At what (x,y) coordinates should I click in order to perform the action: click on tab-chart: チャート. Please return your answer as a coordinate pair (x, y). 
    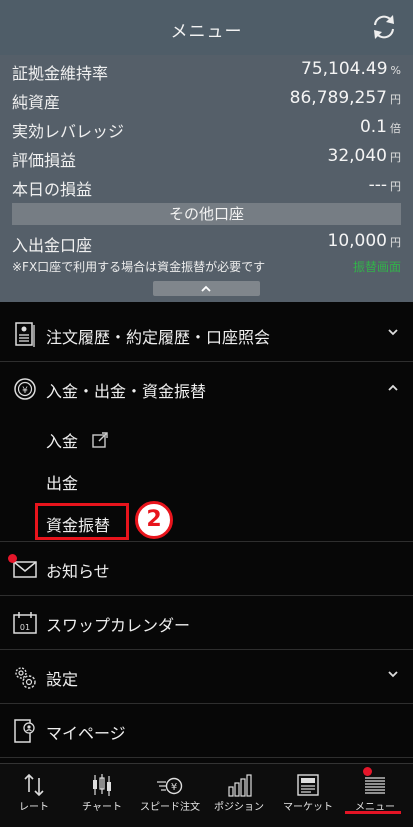
    Looking at the image, I should click on (102, 795).